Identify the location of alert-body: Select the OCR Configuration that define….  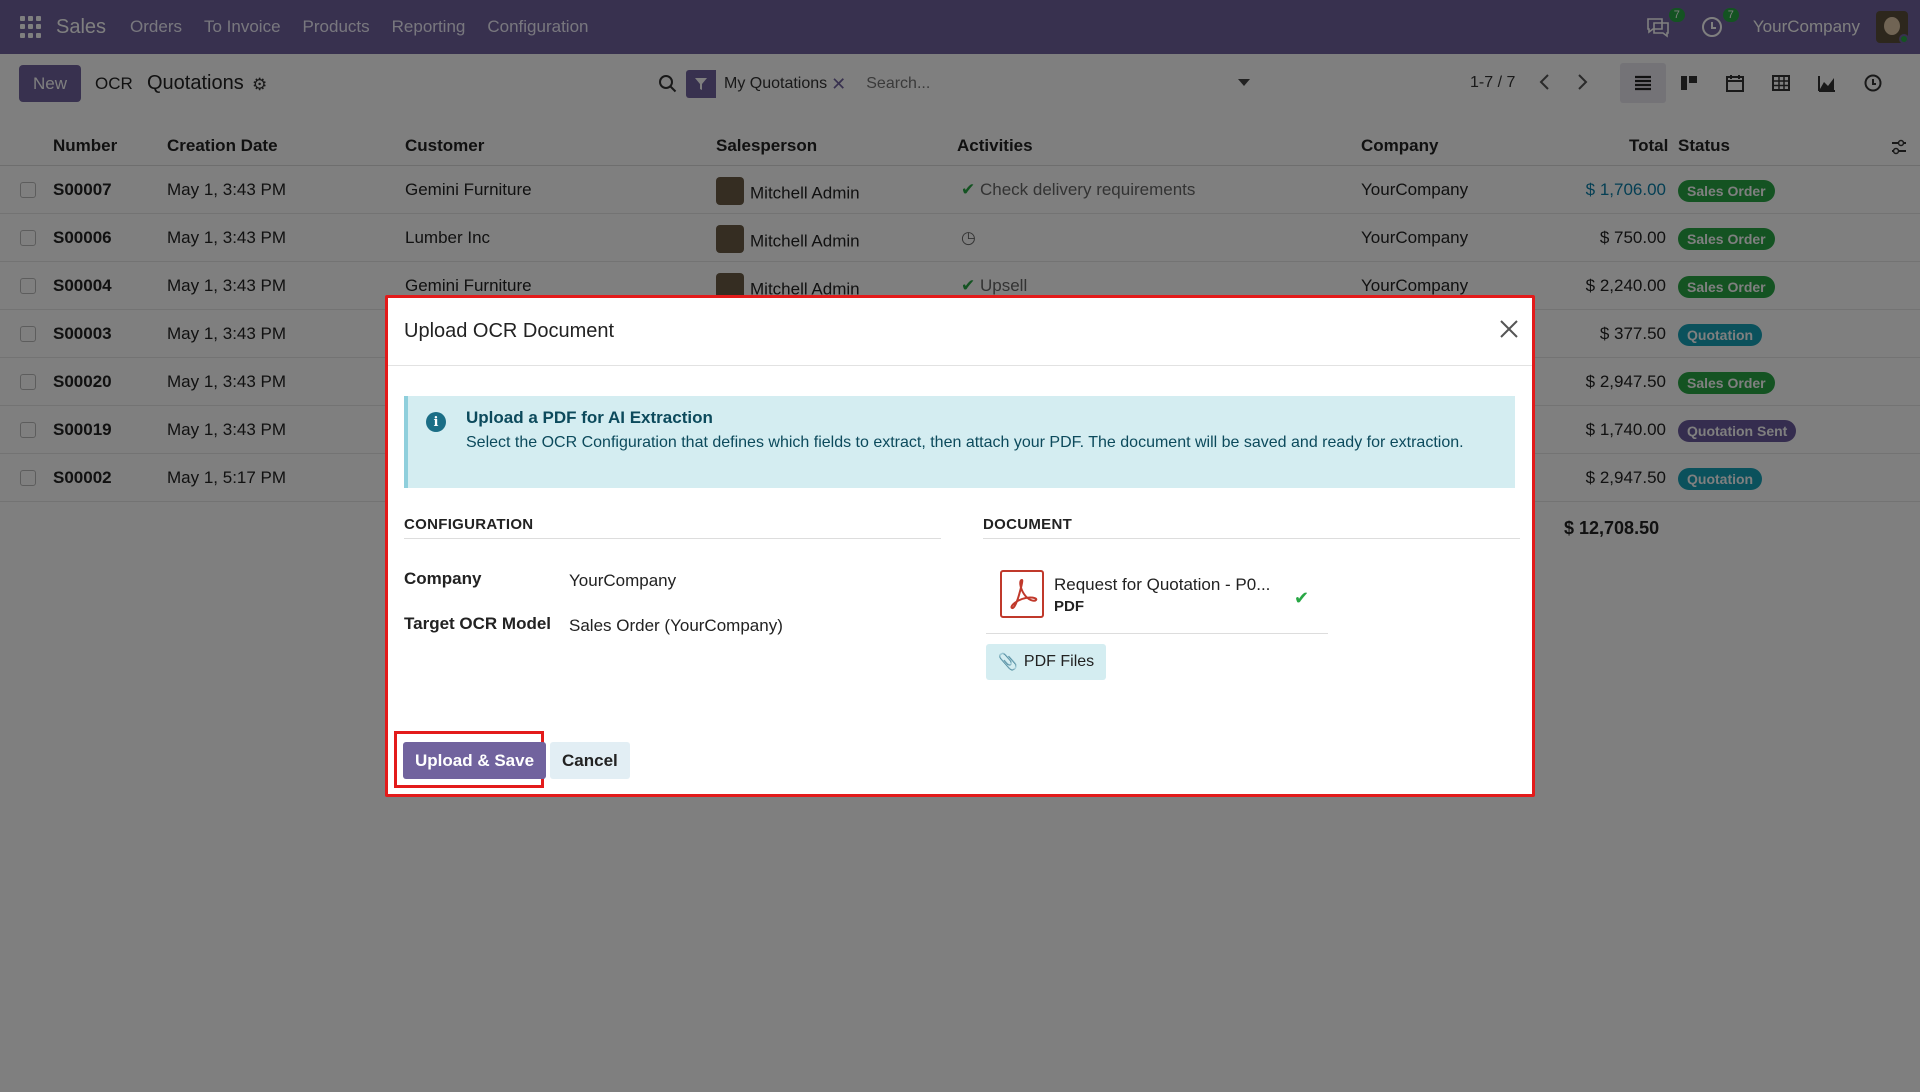
(965, 442).